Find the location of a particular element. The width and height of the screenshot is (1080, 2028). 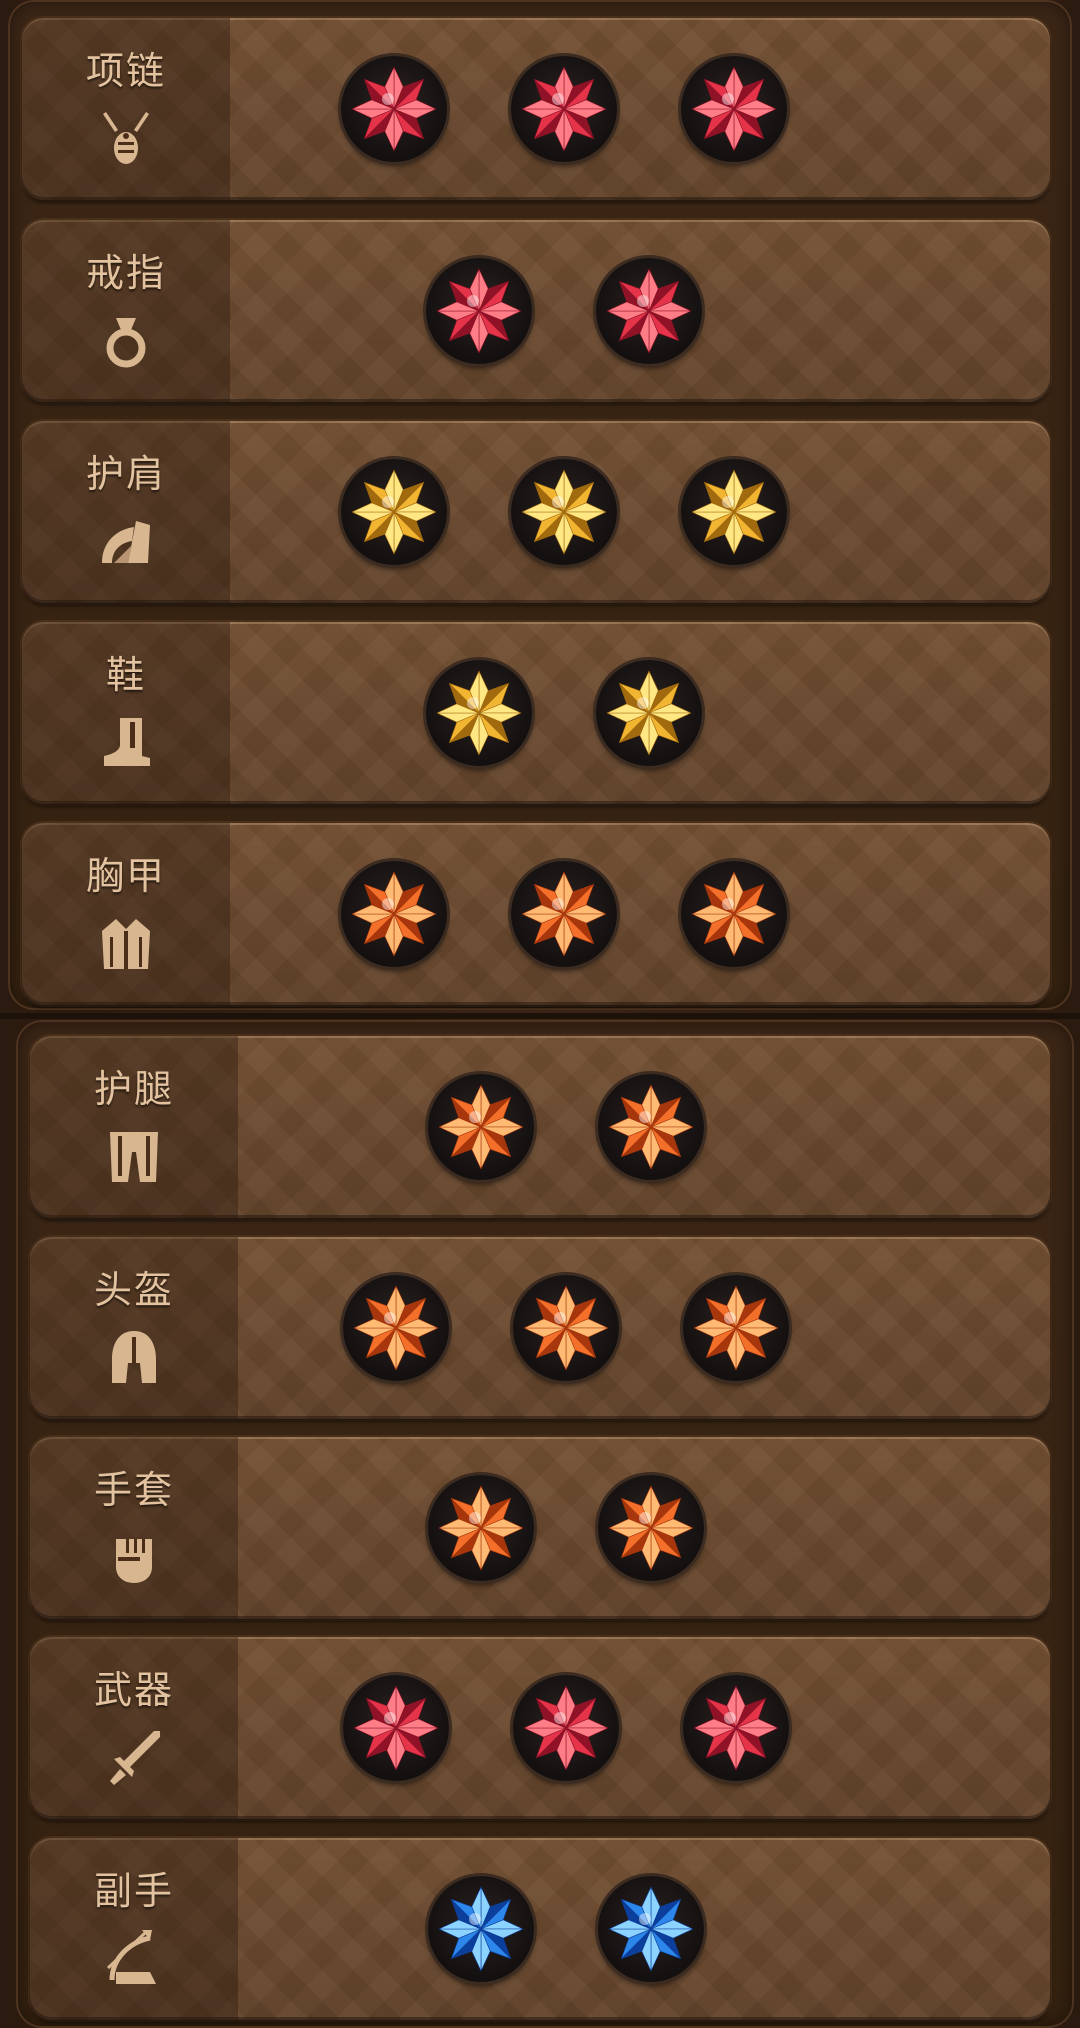

slot-label-column: 胸甲 is located at coordinates (126, 914).